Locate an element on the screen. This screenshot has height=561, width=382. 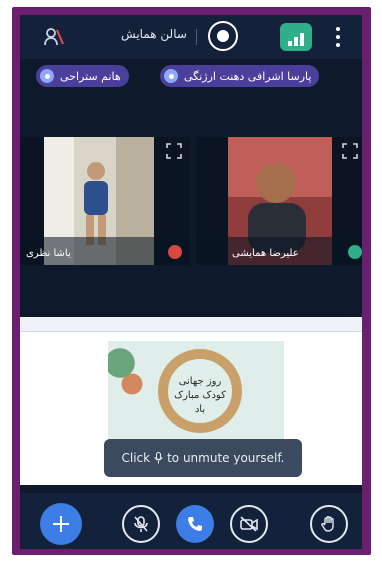
record-icon is located at coordinates (223, 36).